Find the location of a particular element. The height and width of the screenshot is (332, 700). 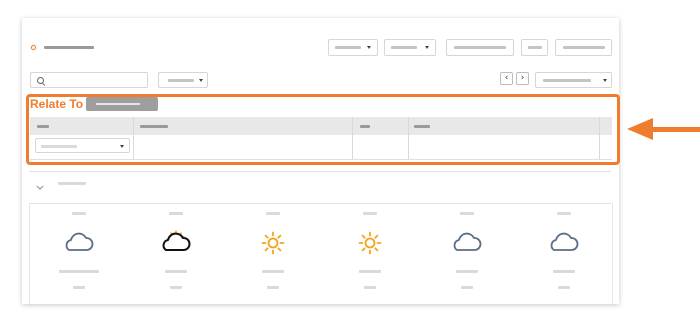

filter-dropdown is located at coordinates (183, 80).